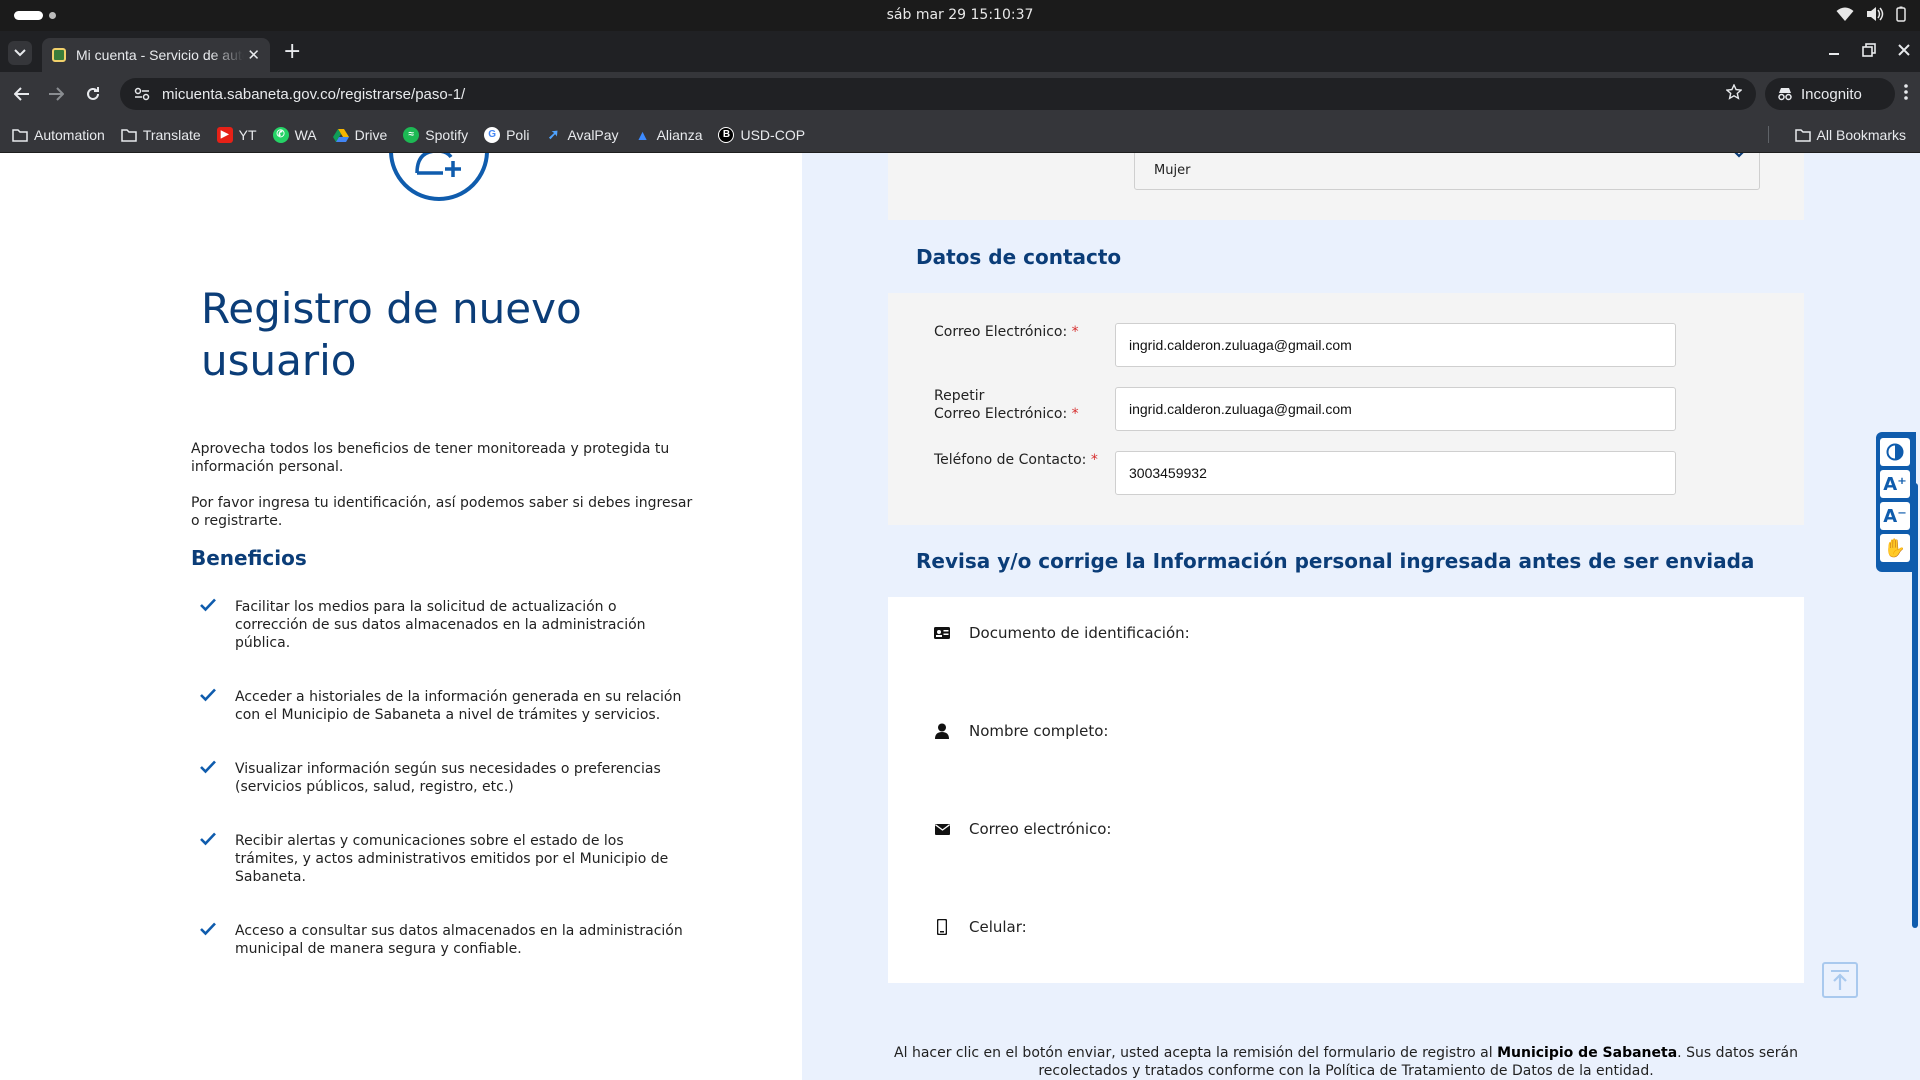 The height and width of the screenshot is (1080, 1920). Describe the element at coordinates (93, 94) in the screenshot. I see `reload-button` at that location.